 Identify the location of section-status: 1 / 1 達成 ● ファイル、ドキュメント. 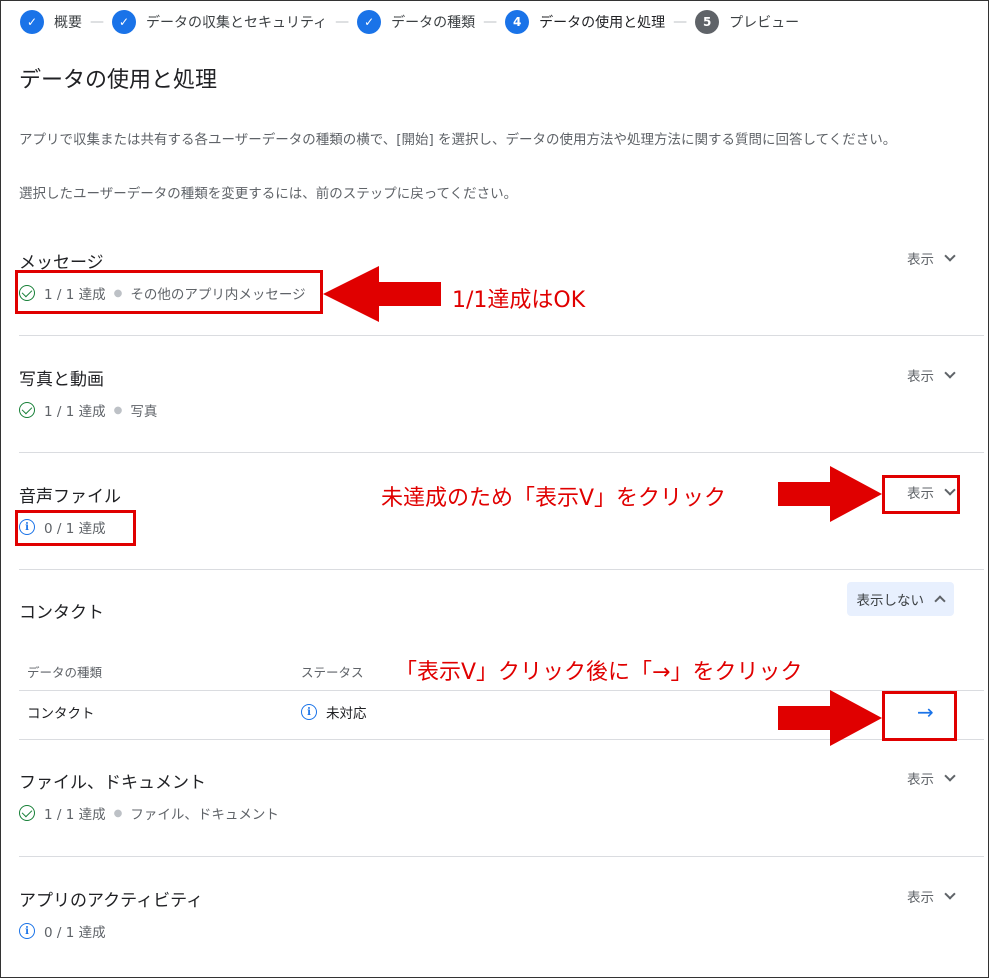
(501, 813).